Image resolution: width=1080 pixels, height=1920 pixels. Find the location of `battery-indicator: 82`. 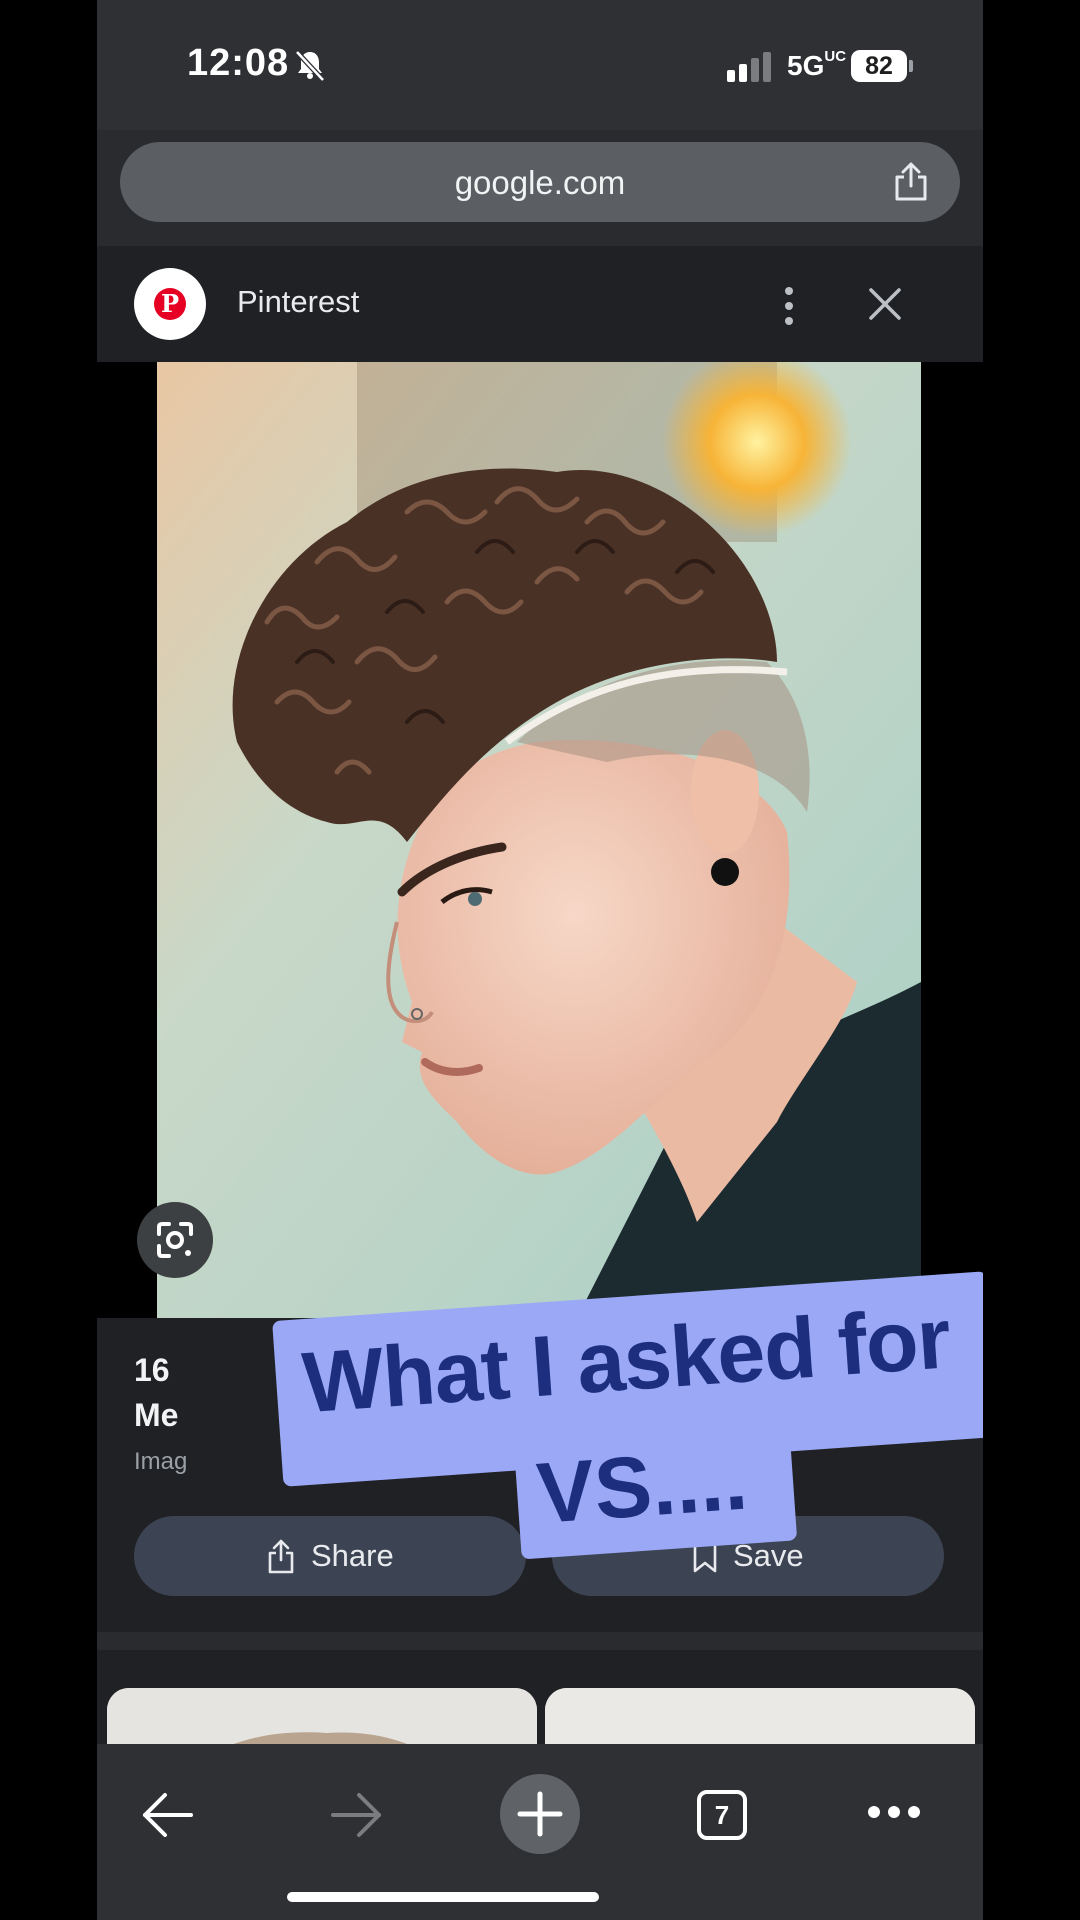

battery-indicator: 82 is located at coordinates (879, 66).